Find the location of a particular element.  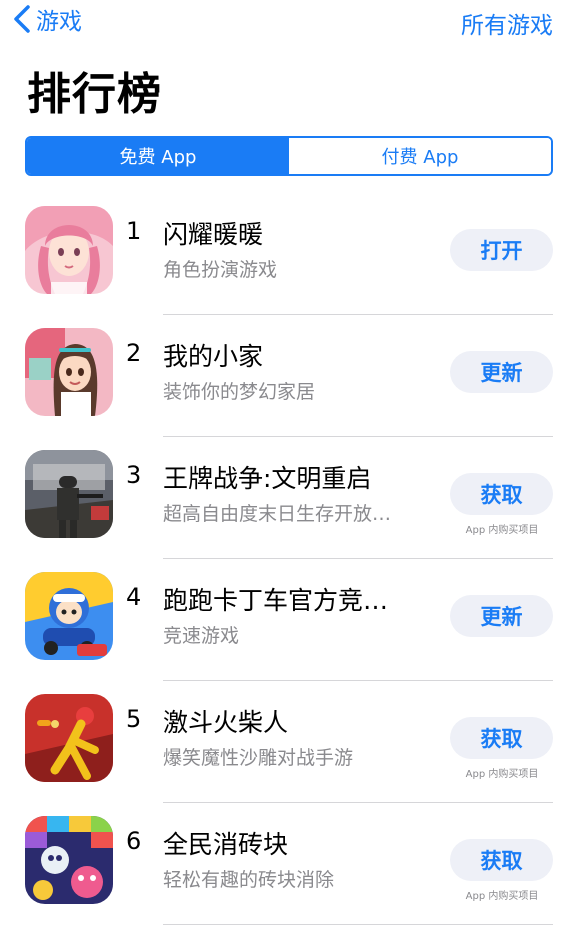

app-name: 闪耀暖暖 is located at coordinates (213, 234).